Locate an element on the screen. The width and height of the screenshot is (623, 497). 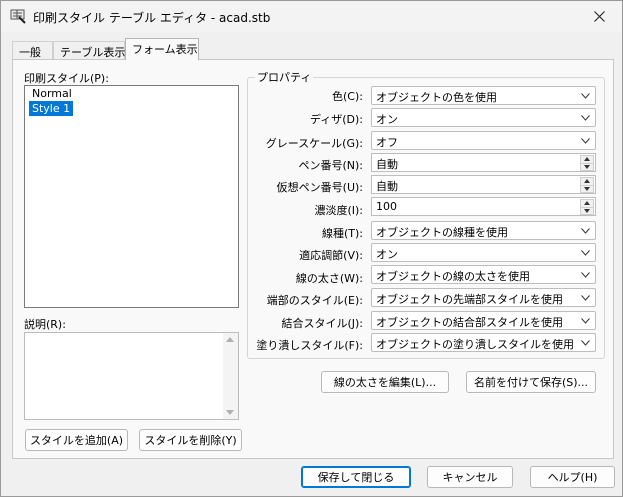
tab-table-view: テーブル表示 is located at coordinates (89, 50).